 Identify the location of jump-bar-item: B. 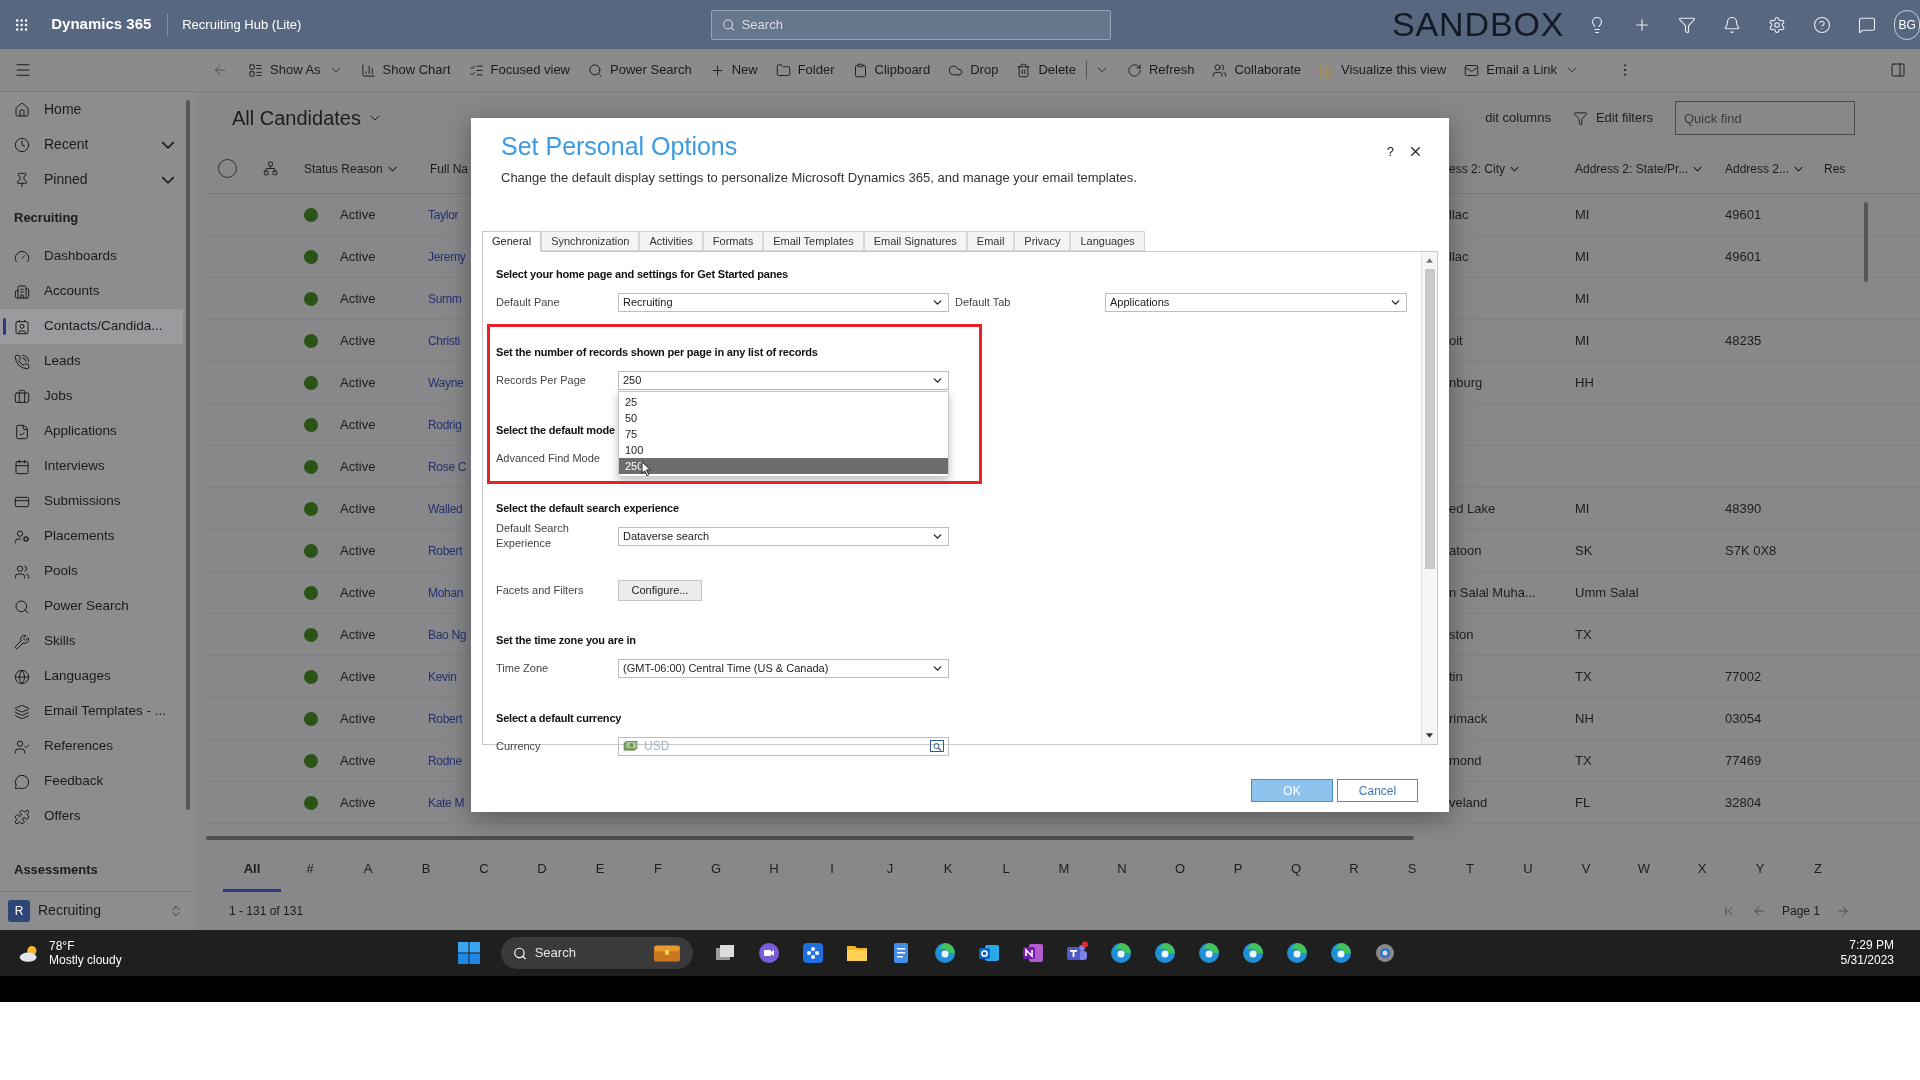
(426, 870).